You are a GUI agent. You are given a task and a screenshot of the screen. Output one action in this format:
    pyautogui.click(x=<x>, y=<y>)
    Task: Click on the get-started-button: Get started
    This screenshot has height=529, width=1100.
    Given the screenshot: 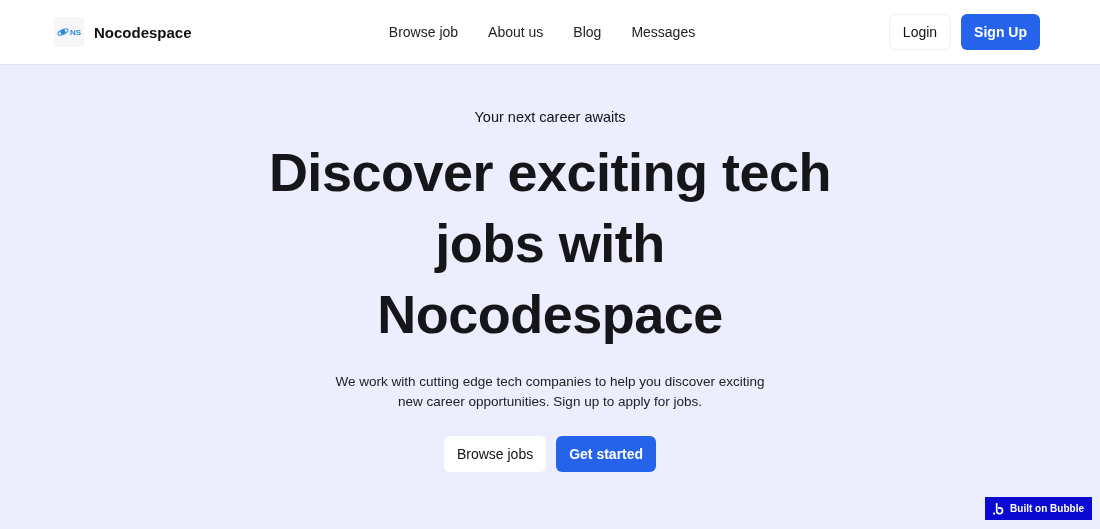 What is the action you would take?
    pyautogui.click(x=606, y=454)
    